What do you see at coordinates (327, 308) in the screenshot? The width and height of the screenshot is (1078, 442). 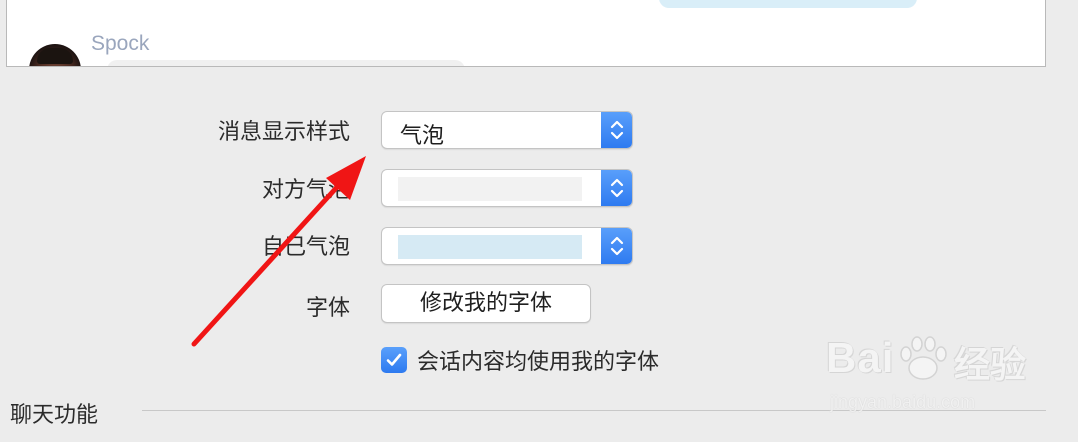 I see `font-label: 字体` at bounding box center [327, 308].